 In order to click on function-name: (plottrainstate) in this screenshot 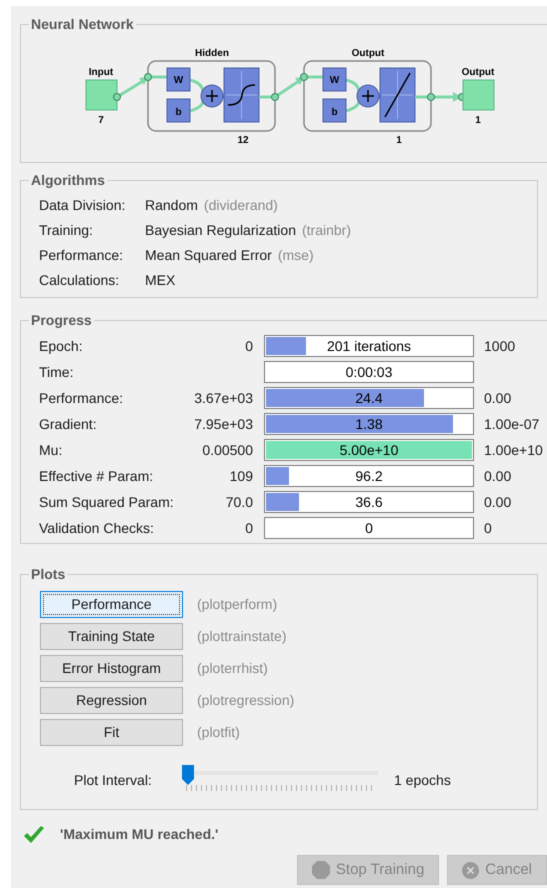, I will do `click(241, 636)`.